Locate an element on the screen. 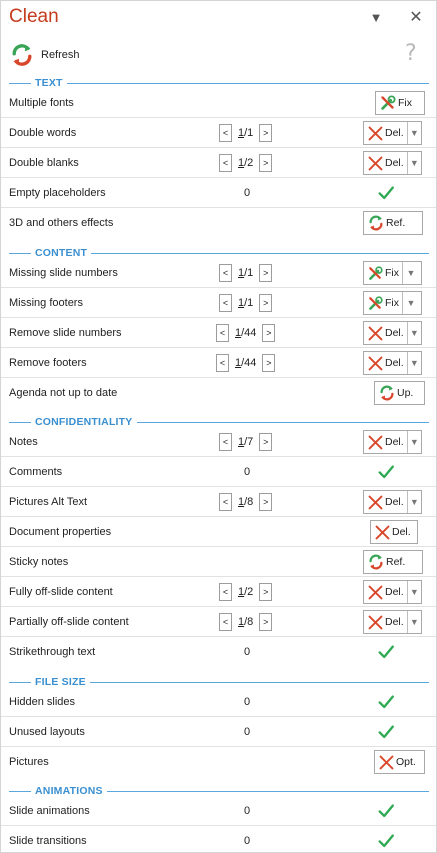 The height and width of the screenshot is (853, 437). delete-button: Del. is located at coordinates (394, 532).